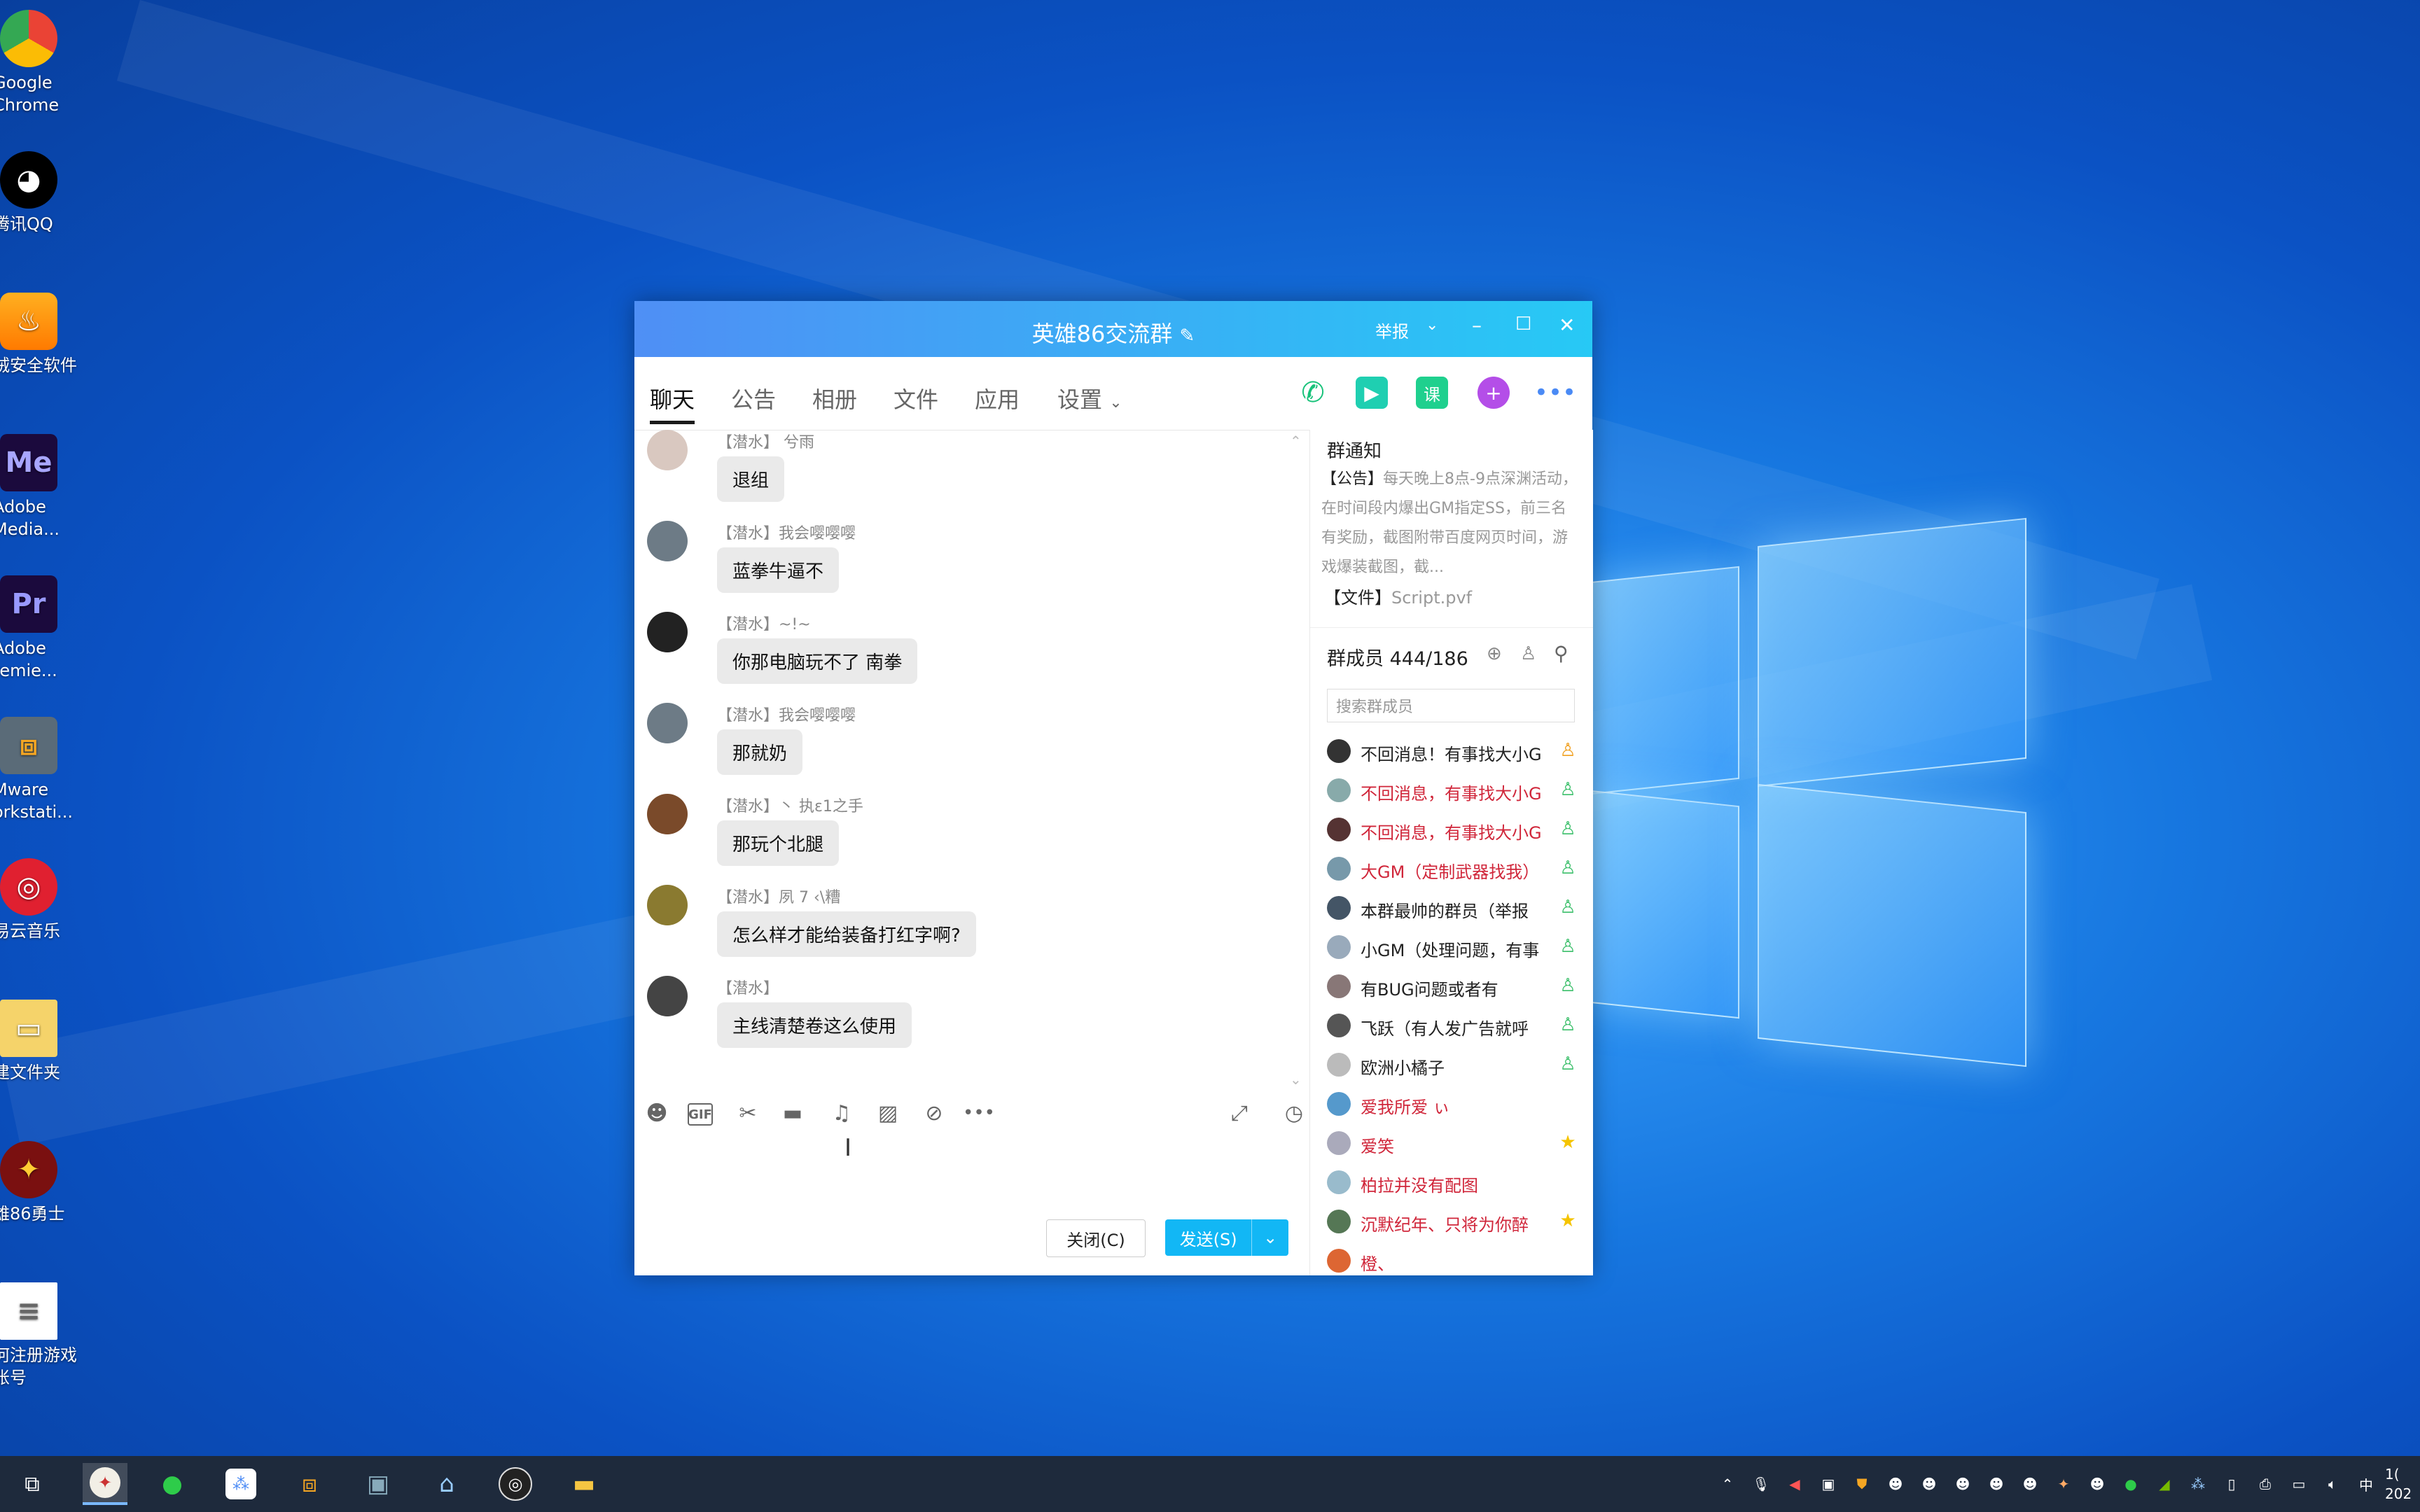 The height and width of the screenshot is (1512, 2420). I want to click on usb-icon: ▯, so click(2232, 1484).